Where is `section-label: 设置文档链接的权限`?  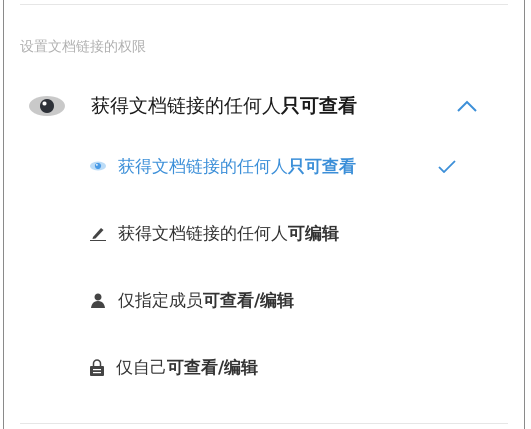 section-label: 设置文档链接的权限 is located at coordinates (83, 47).